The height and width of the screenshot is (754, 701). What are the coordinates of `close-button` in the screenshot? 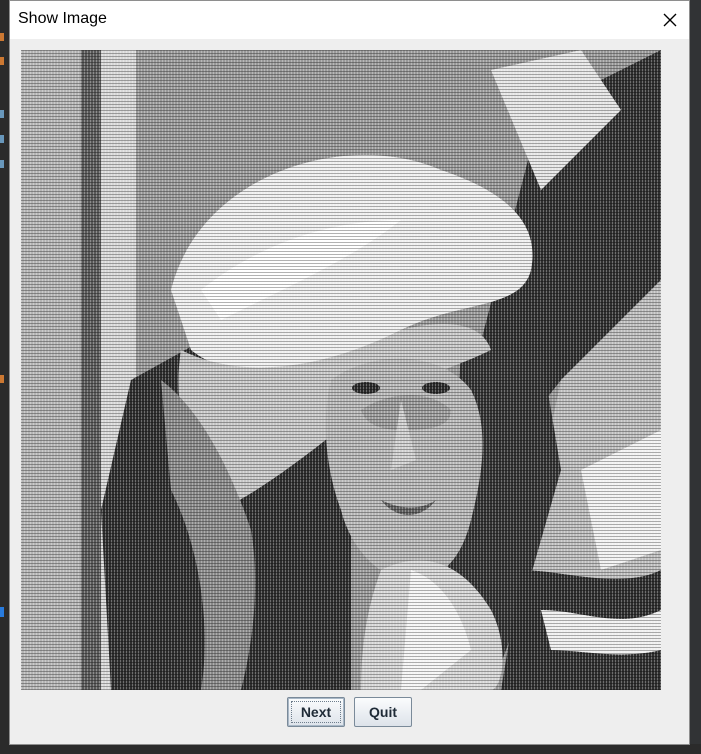 It's located at (670, 20).